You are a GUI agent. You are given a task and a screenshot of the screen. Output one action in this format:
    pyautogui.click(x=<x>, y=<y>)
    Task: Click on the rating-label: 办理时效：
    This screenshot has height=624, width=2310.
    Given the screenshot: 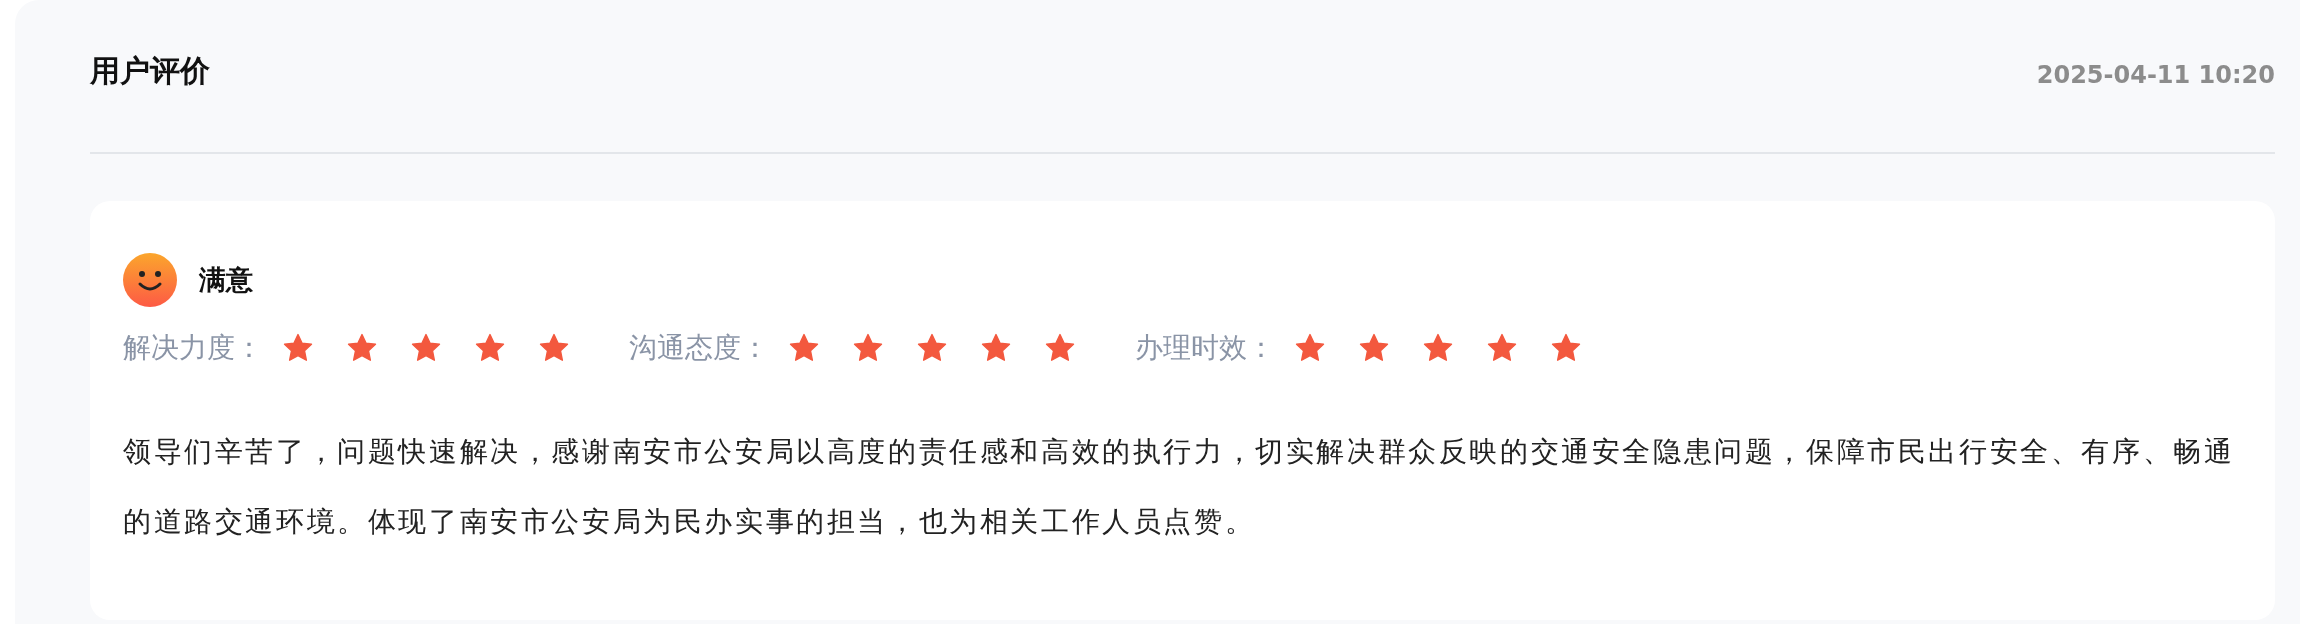 What is the action you would take?
    pyautogui.click(x=1205, y=348)
    